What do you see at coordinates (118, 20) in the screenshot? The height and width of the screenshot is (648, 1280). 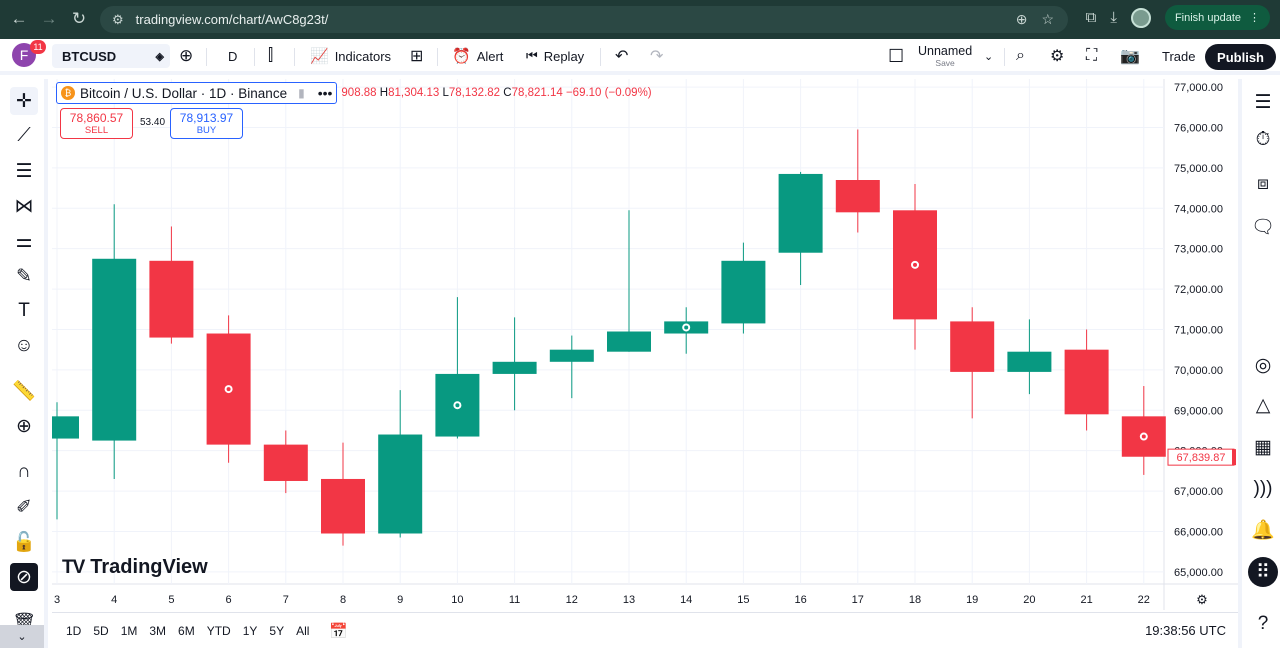 I see `site-info-icon: ⚙` at bounding box center [118, 20].